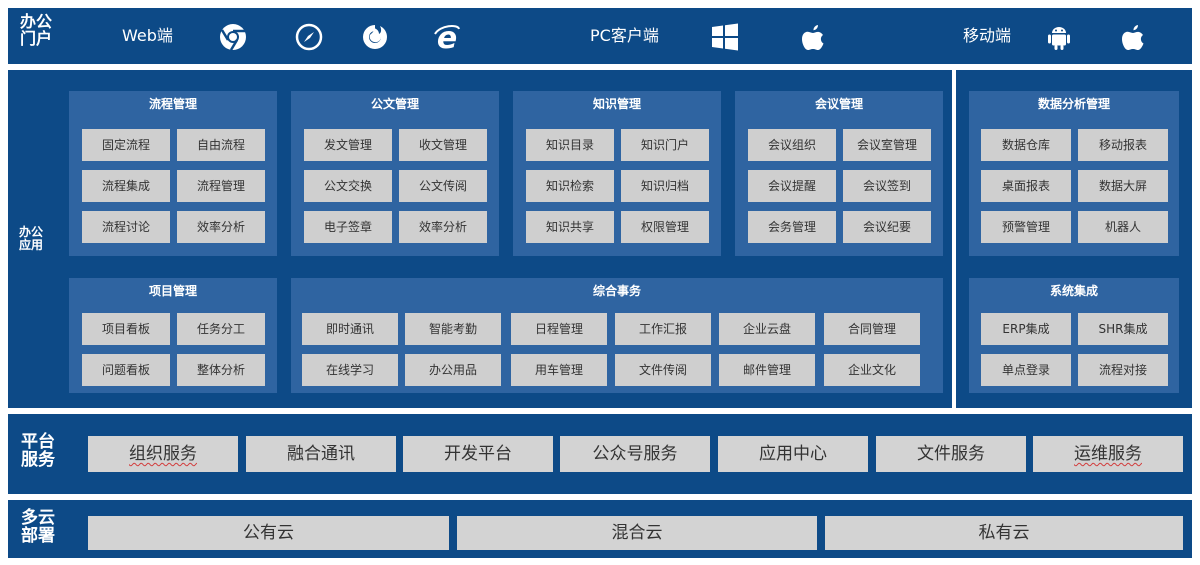 Image resolution: width=1200 pixels, height=565 pixels. Describe the element at coordinates (624, 35) in the screenshot. I see `pc-client-label: PC客户端` at that location.